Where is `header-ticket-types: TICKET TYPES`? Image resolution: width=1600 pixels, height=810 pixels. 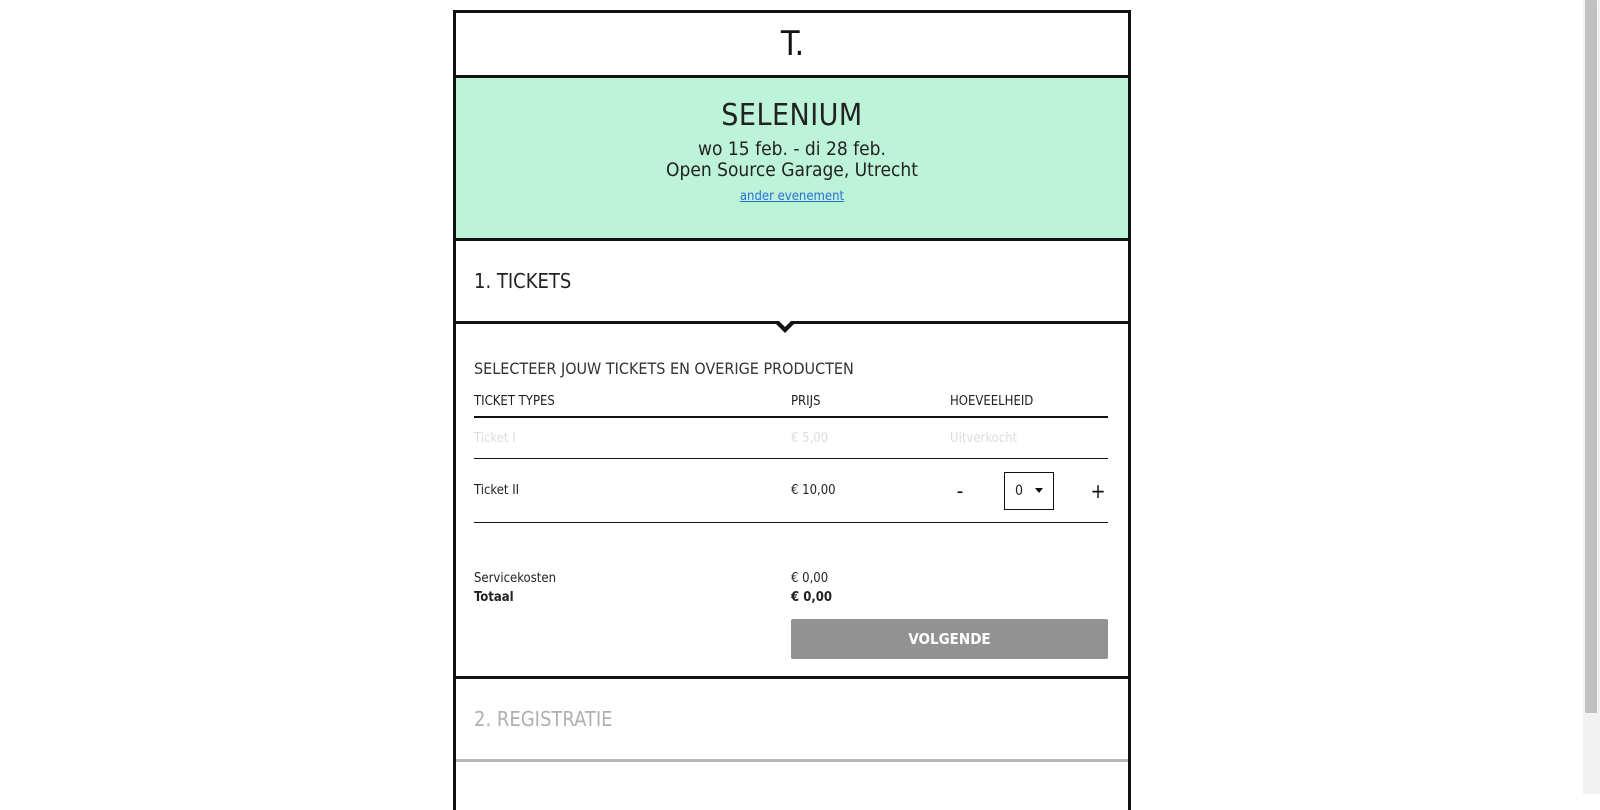 header-ticket-types: TICKET TYPES is located at coordinates (514, 401).